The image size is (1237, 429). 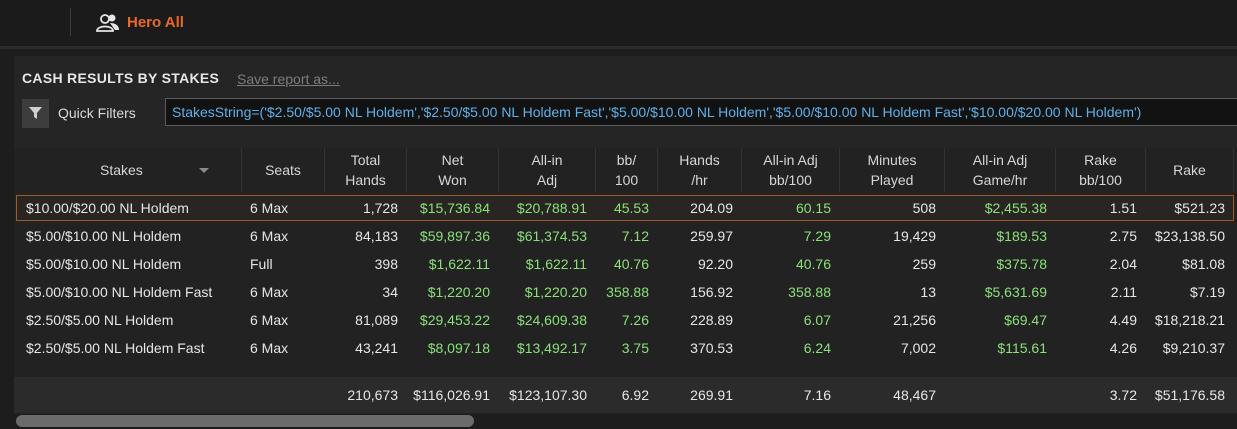 What do you see at coordinates (361, 292) in the screenshot?
I see `table-cell-total-hands: 34` at bounding box center [361, 292].